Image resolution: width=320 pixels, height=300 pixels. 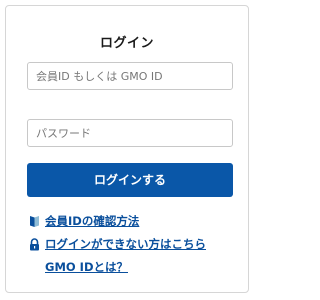 What do you see at coordinates (130, 76) in the screenshot?
I see `member-id-input` at bounding box center [130, 76].